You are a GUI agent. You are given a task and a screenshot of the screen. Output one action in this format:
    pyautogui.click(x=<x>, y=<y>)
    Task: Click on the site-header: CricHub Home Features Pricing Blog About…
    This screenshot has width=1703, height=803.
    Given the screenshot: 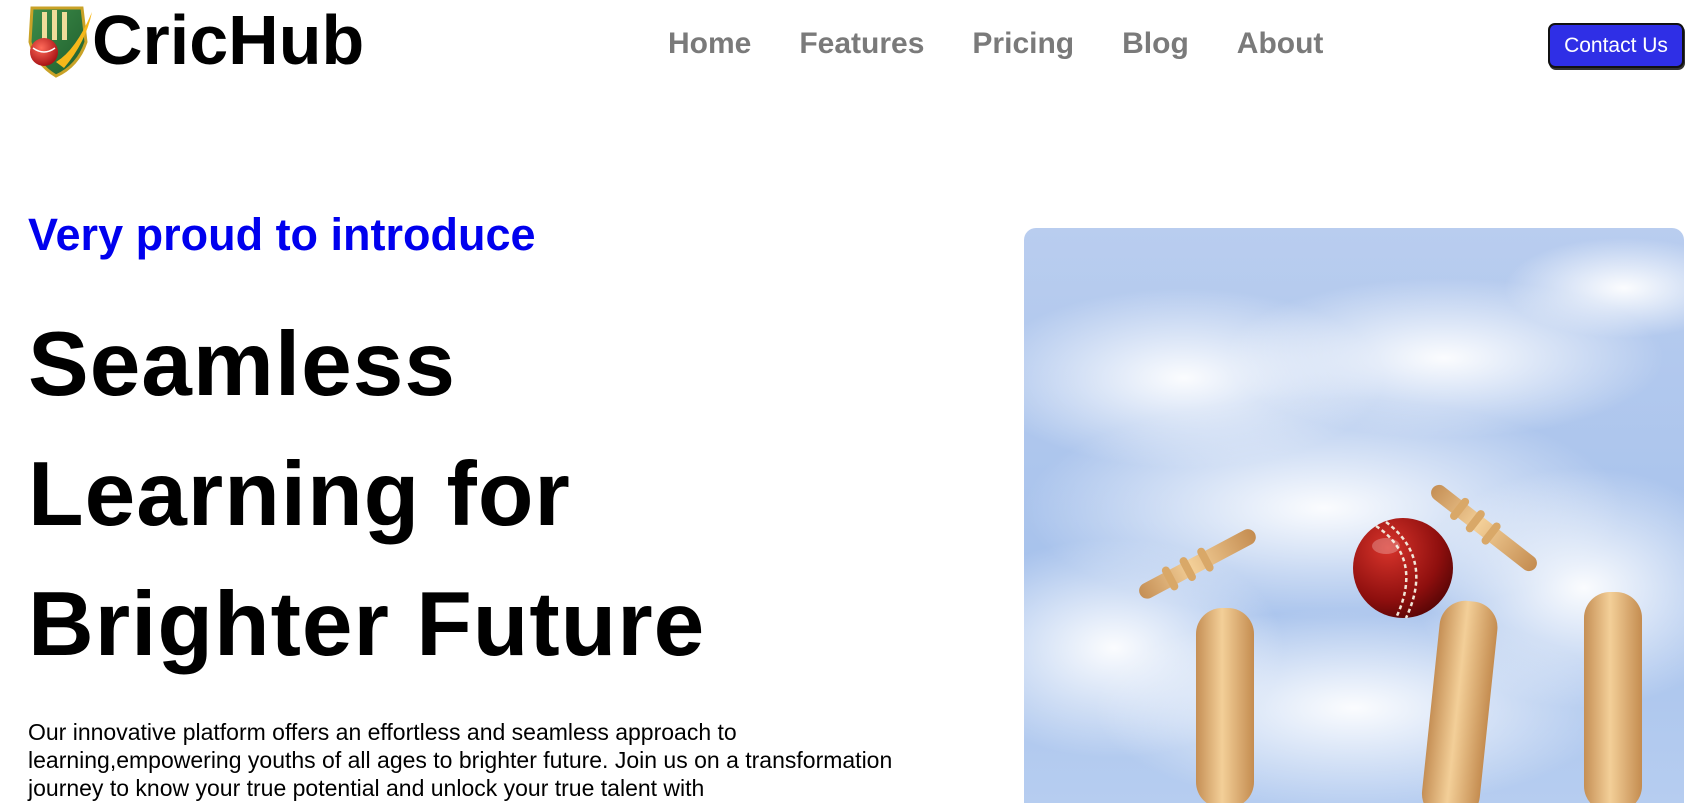 What is the action you would take?
    pyautogui.click(x=851, y=46)
    